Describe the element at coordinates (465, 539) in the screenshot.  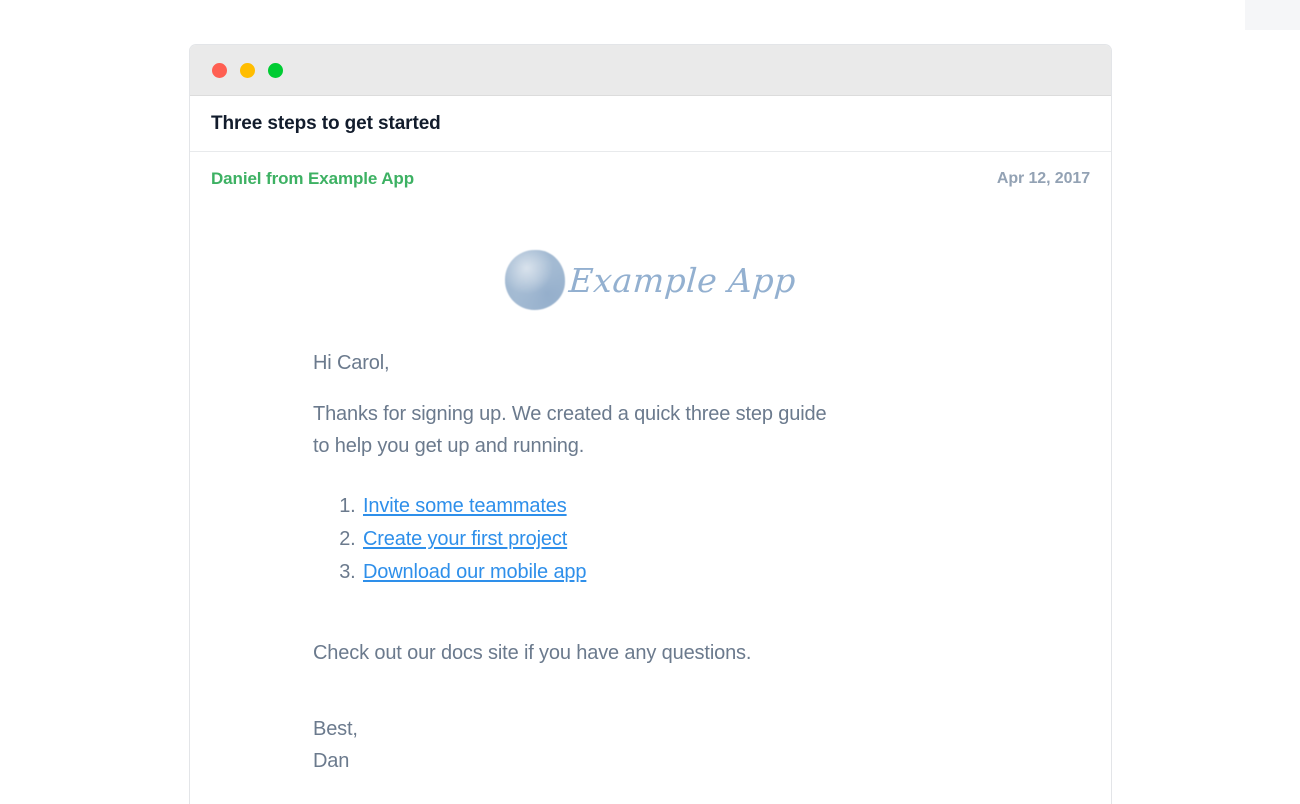
I see `step-link-create-project: Create your first project` at that location.